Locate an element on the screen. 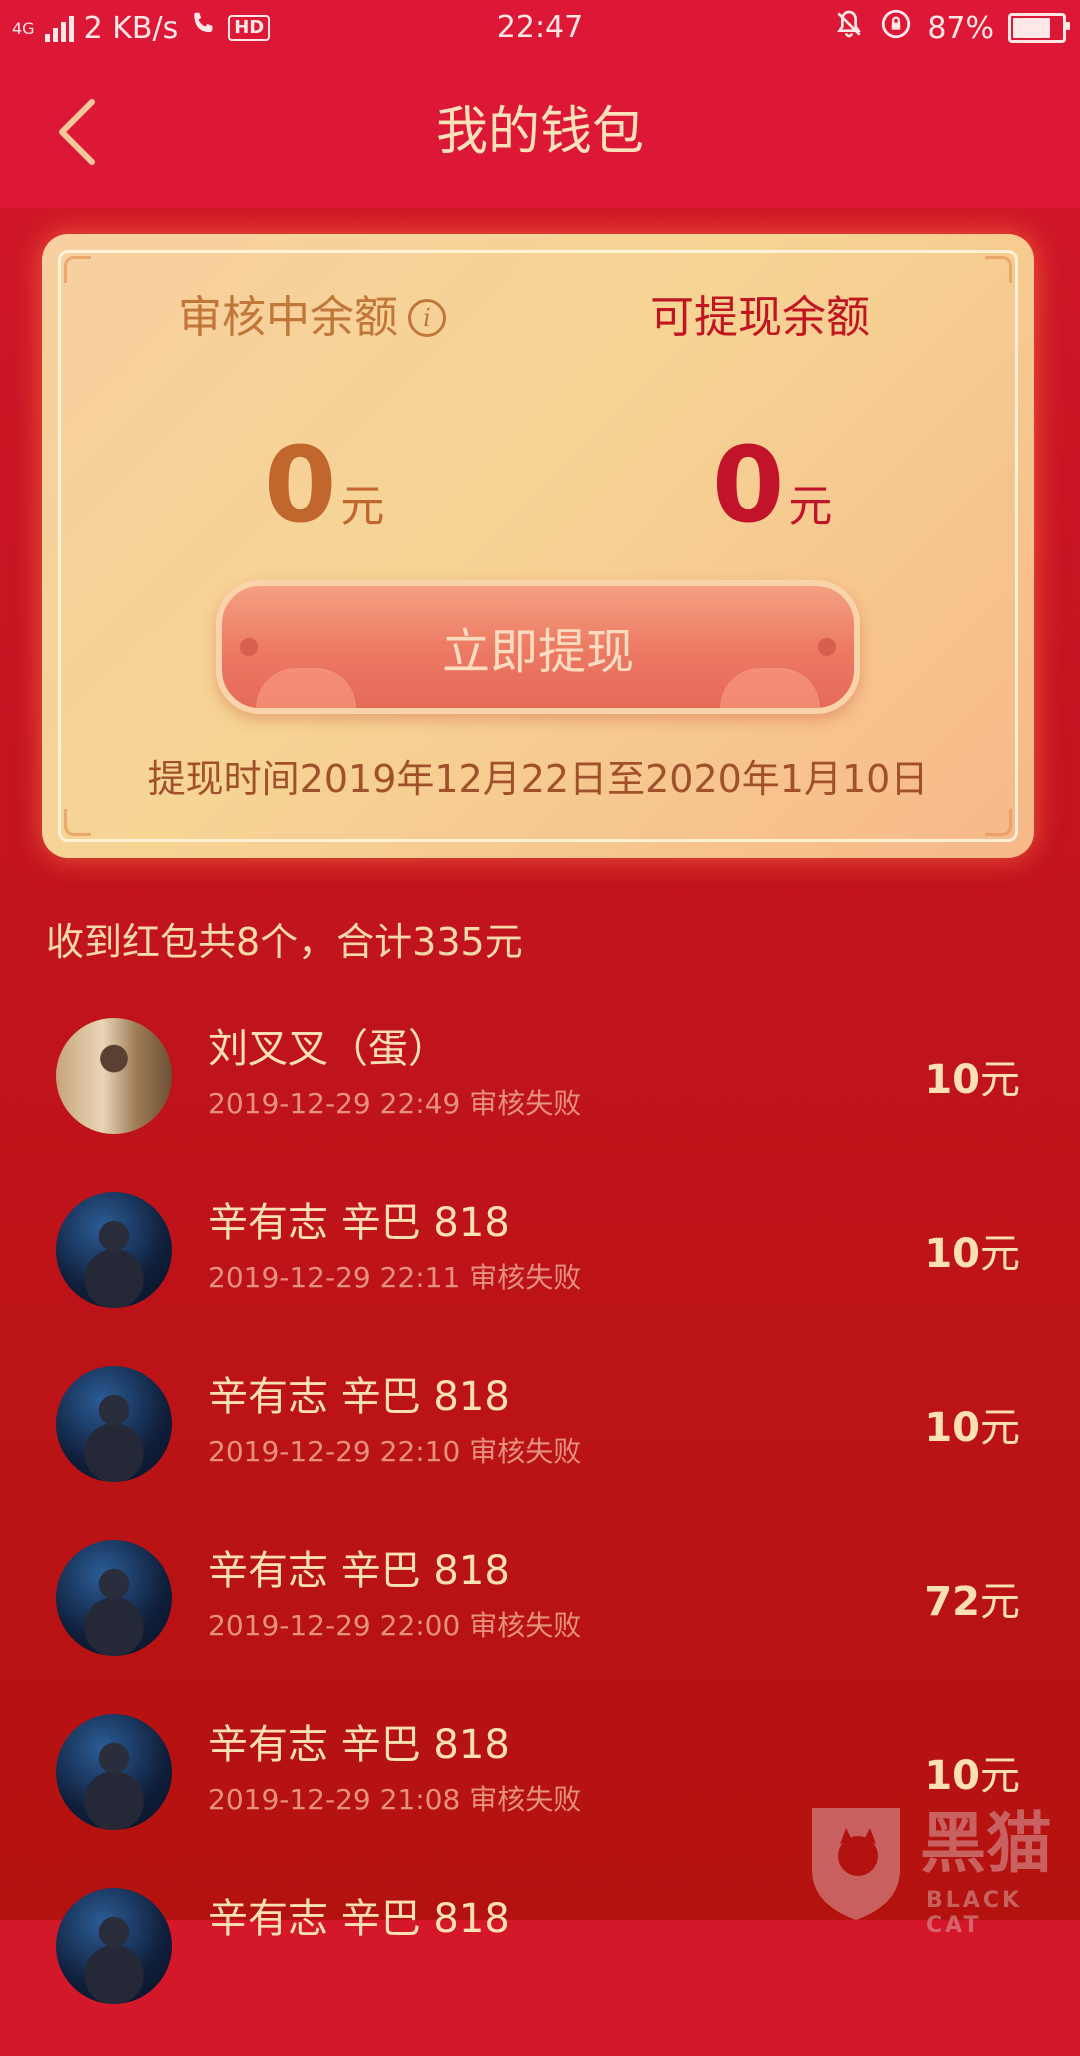 The image size is (1080, 2056). info-icon: i is located at coordinates (427, 318).